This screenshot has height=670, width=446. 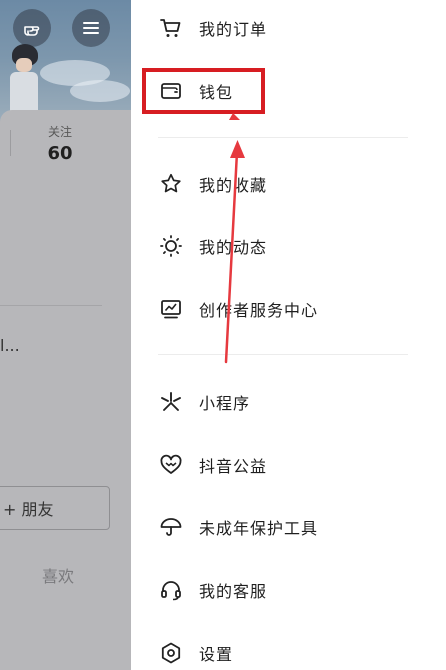 What do you see at coordinates (171, 402) in the screenshot?
I see `mini-program-icon` at bounding box center [171, 402].